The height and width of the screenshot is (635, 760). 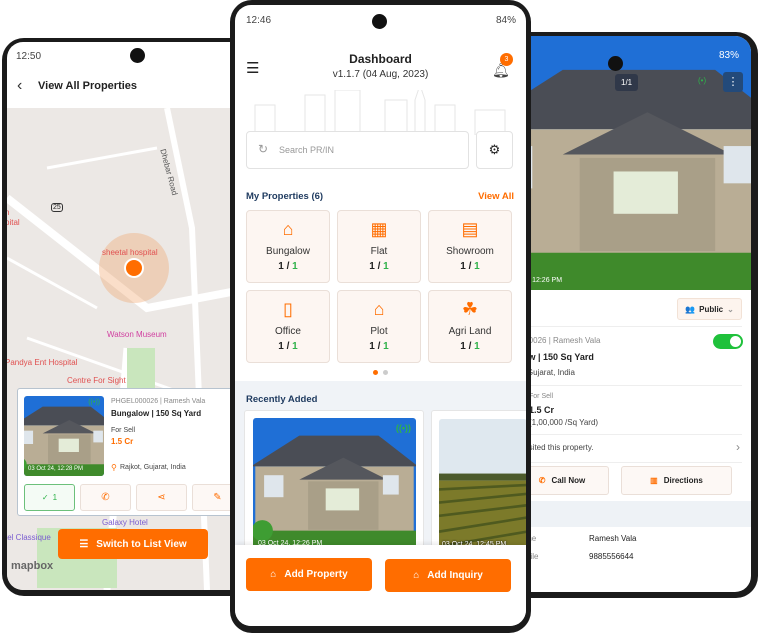 What do you see at coordinates (64, 436) in the screenshot?
I see `property-image: ((•)) 03 Oct 24, 12:28 PM` at bounding box center [64, 436].